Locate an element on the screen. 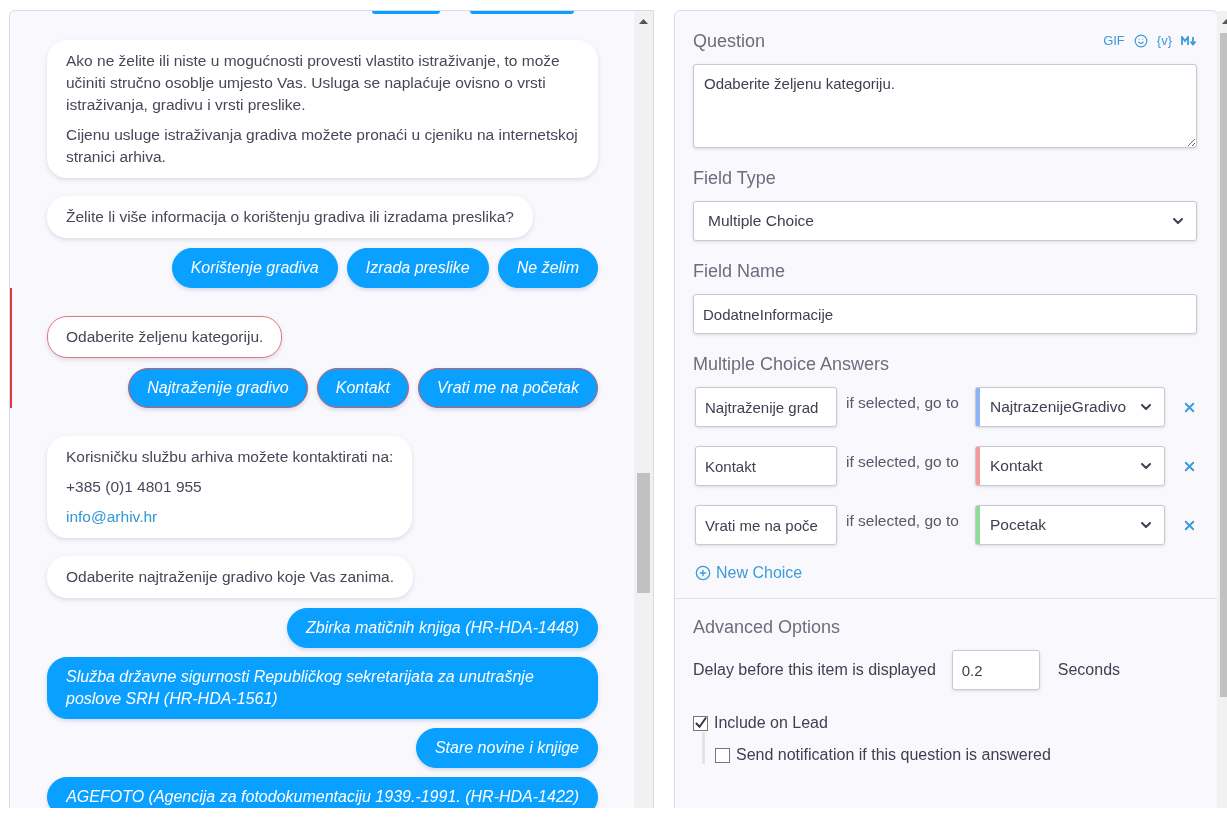 This screenshot has height=818, width=1227. new-choice-link: New Choice is located at coordinates (945, 573).